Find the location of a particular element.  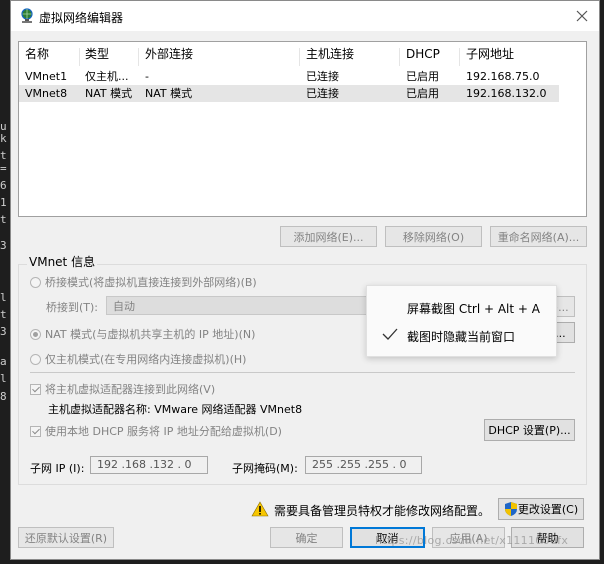

subnet-mask-label: 子网掩码(M): is located at coordinates (265, 468).